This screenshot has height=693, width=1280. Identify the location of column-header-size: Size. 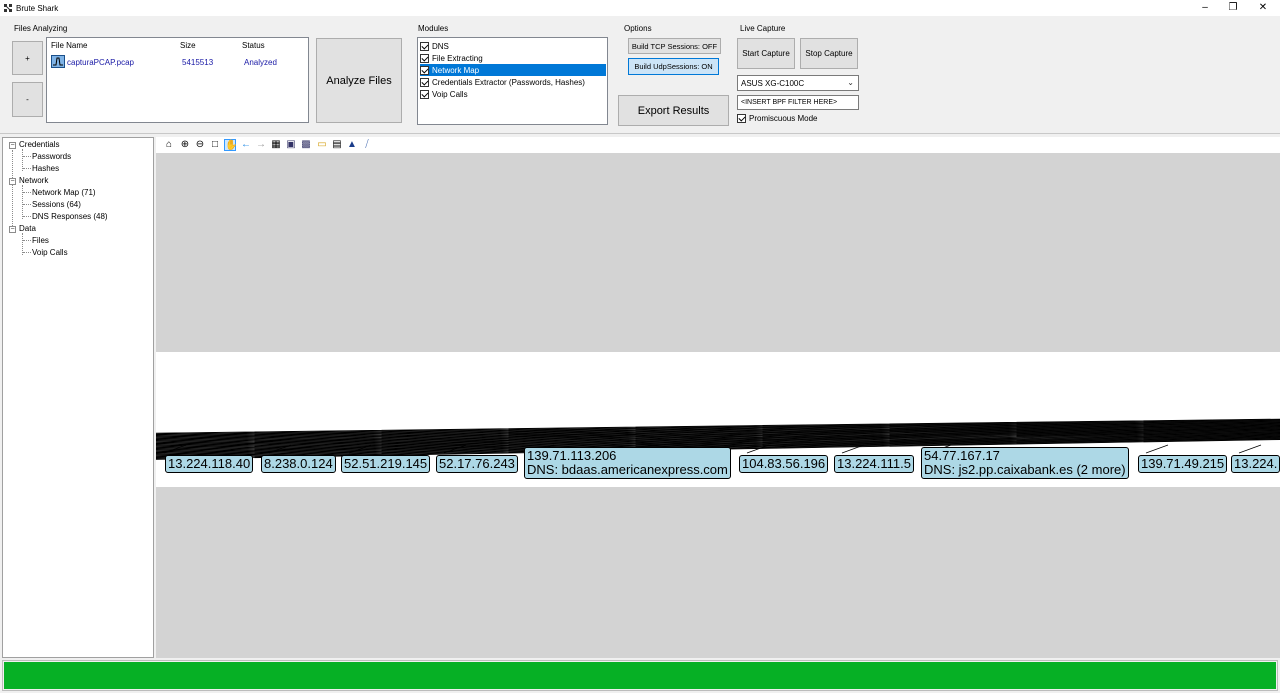
(188, 45).